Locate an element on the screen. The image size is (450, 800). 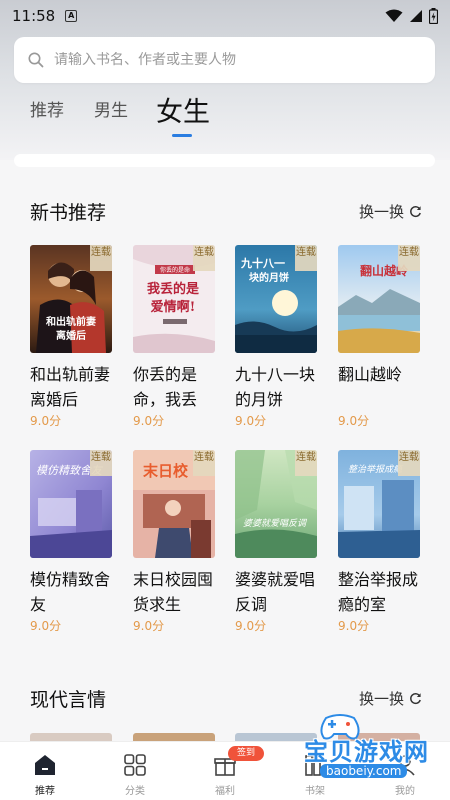
nav-label: 推荐 is located at coordinates (45, 791).